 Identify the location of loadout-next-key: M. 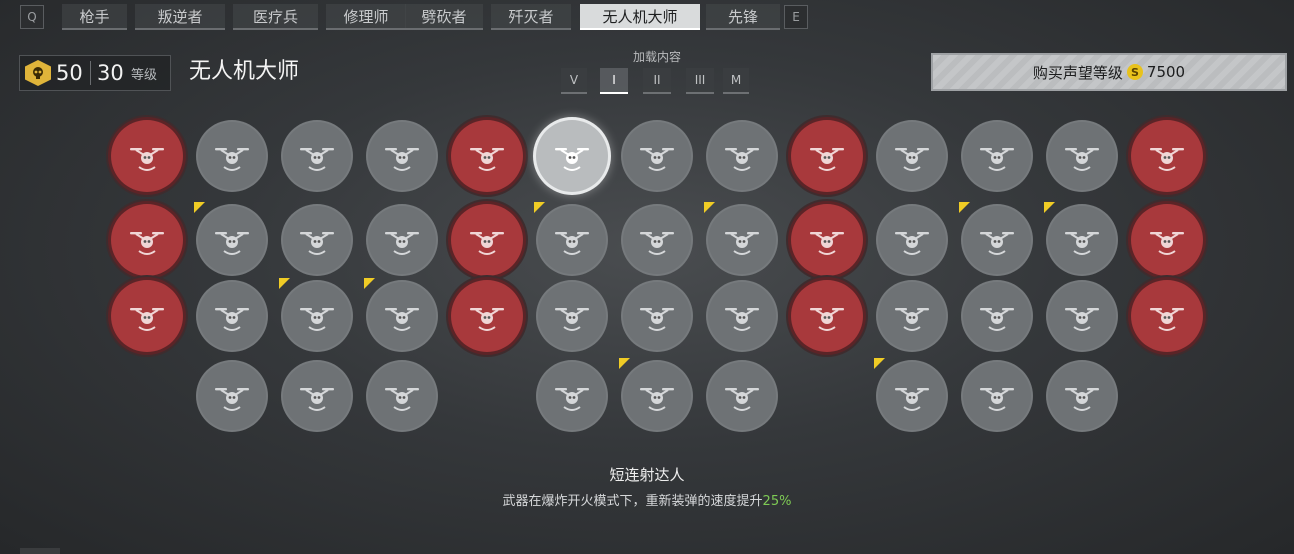
(736, 81).